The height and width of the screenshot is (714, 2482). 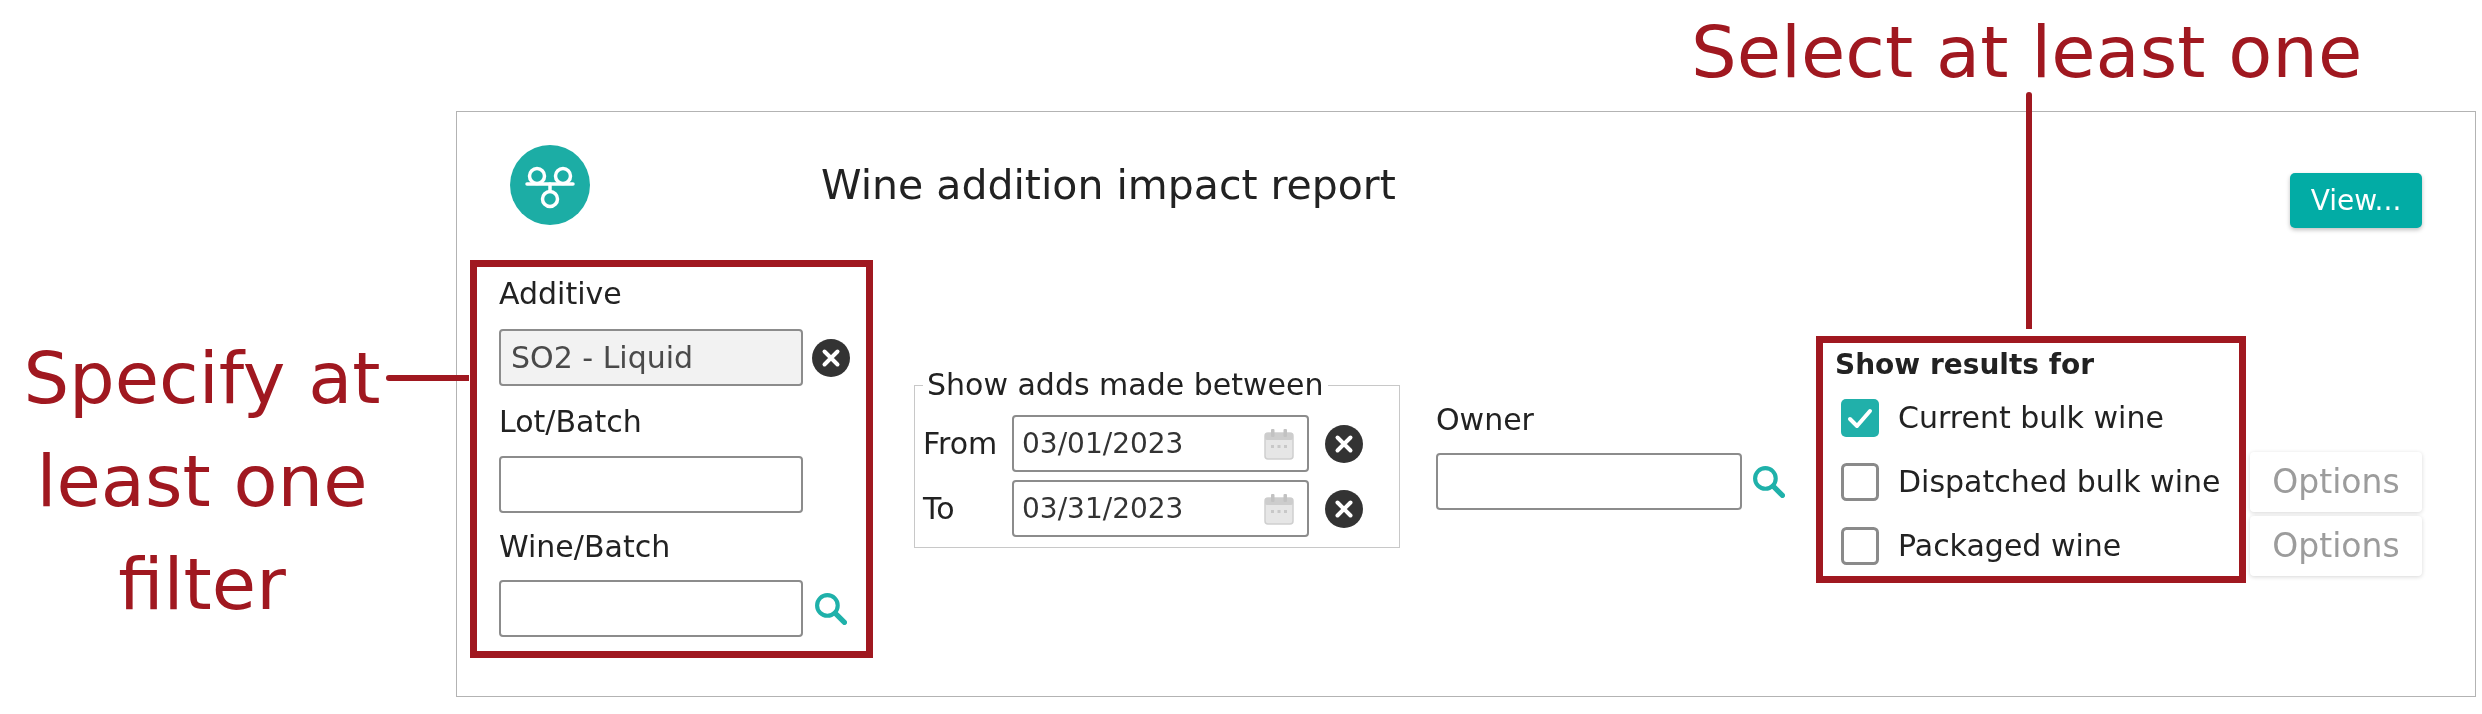 I want to click on owner-field, so click(x=1589, y=481).